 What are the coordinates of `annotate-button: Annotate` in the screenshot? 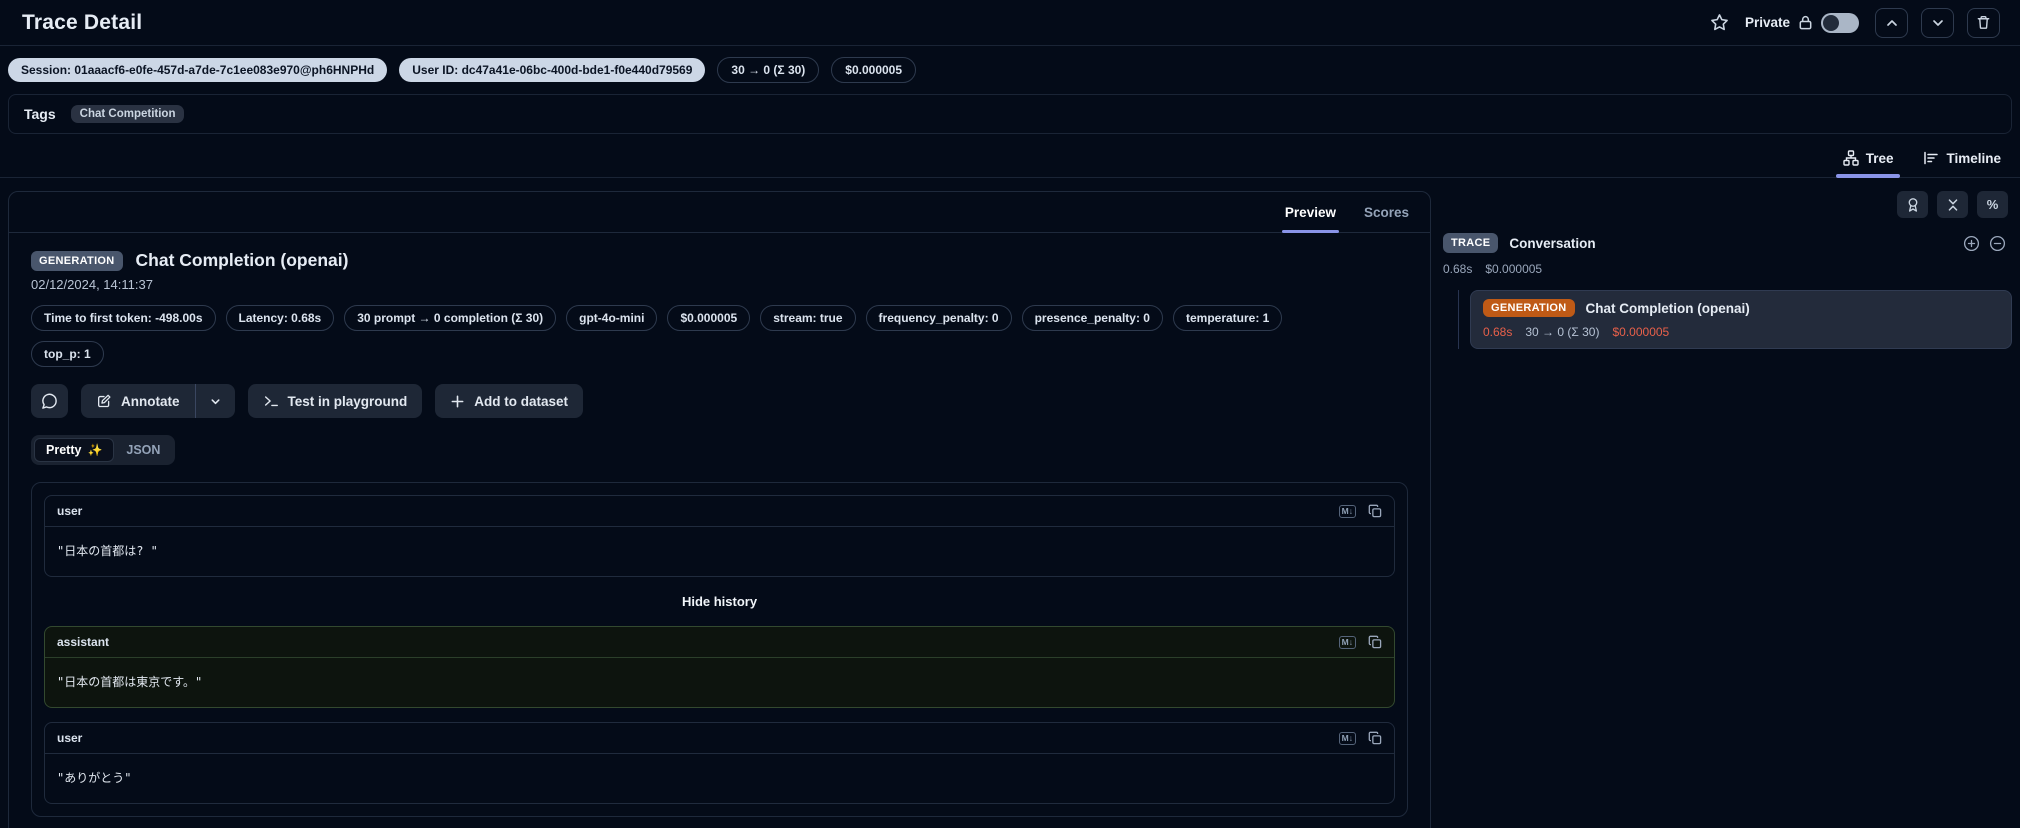 It's located at (138, 401).